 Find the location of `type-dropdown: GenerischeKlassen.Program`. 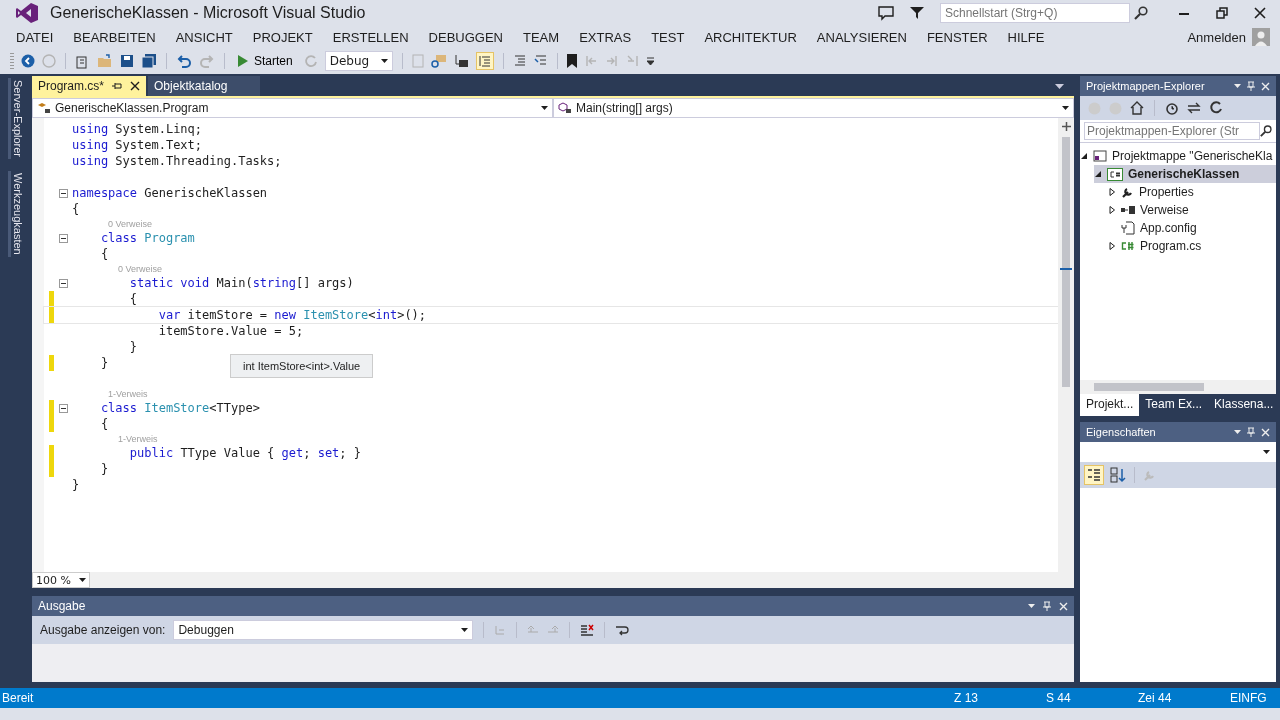

type-dropdown: GenerischeKlassen.Program is located at coordinates (292, 108).